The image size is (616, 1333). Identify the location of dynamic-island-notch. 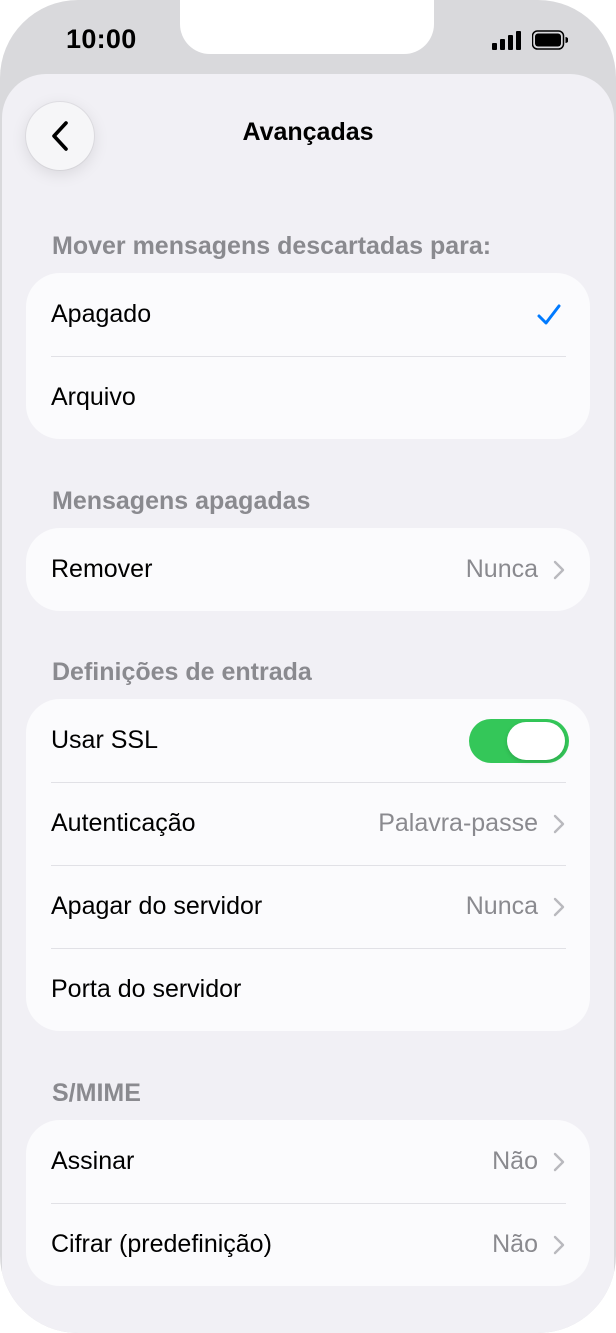
(307, 27).